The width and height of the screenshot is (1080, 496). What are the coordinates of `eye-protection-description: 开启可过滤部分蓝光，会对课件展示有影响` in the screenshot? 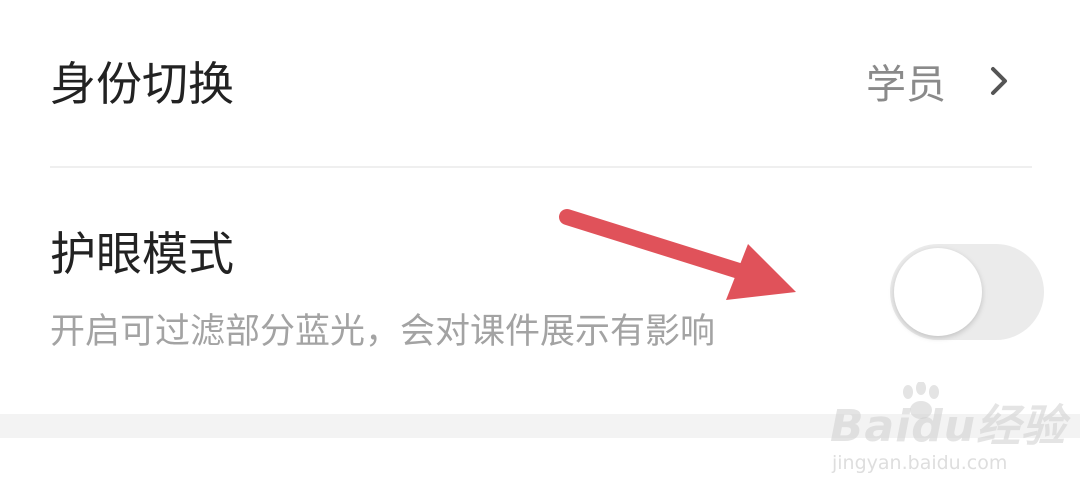 It's located at (383, 332).